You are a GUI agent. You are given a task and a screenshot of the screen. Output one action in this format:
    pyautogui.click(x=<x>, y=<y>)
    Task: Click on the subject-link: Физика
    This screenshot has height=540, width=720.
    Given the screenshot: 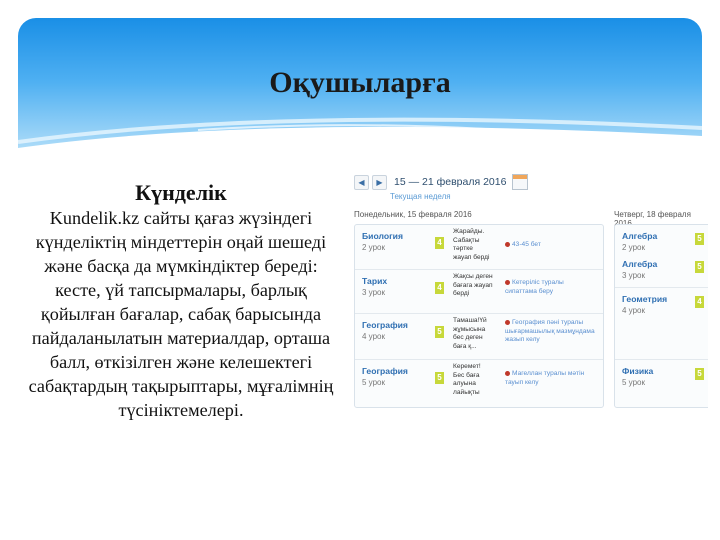 What is the action you would take?
    pyautogui.click(x=637, y=371)
    